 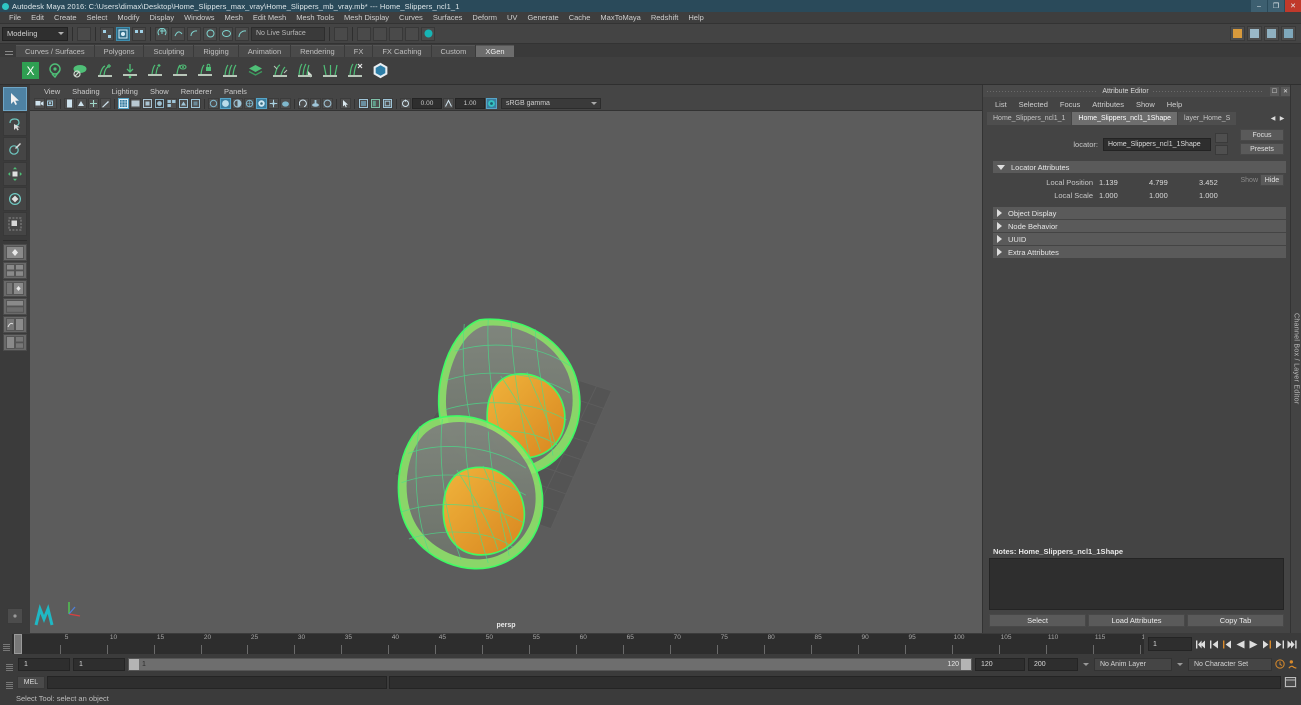 I want to click on ae-menu-show: Show, so click(x=1145, y=104).